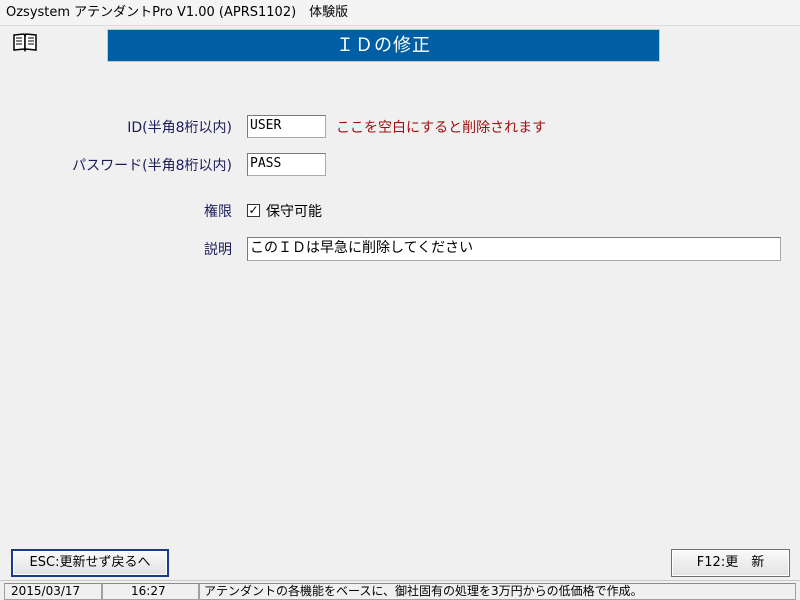 This screenshot has width=800, height=600. I want to click on status-time: 16:27, so click(150, 591).